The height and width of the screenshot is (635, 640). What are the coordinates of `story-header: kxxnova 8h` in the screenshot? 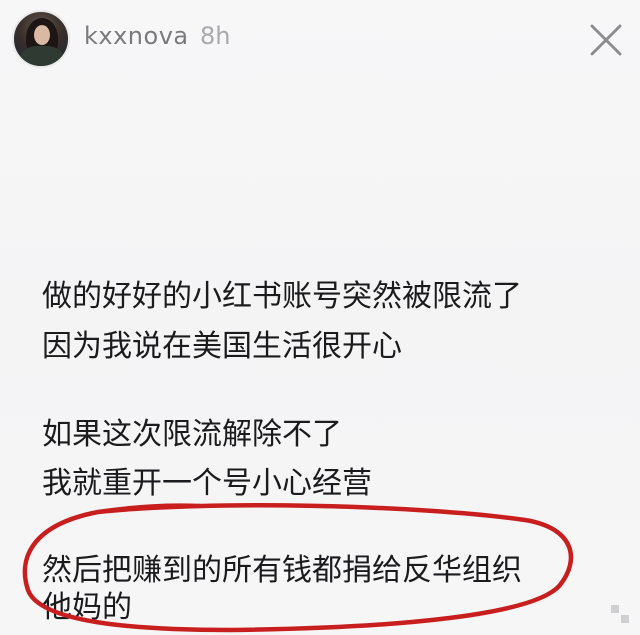 It's located at (320, 40).